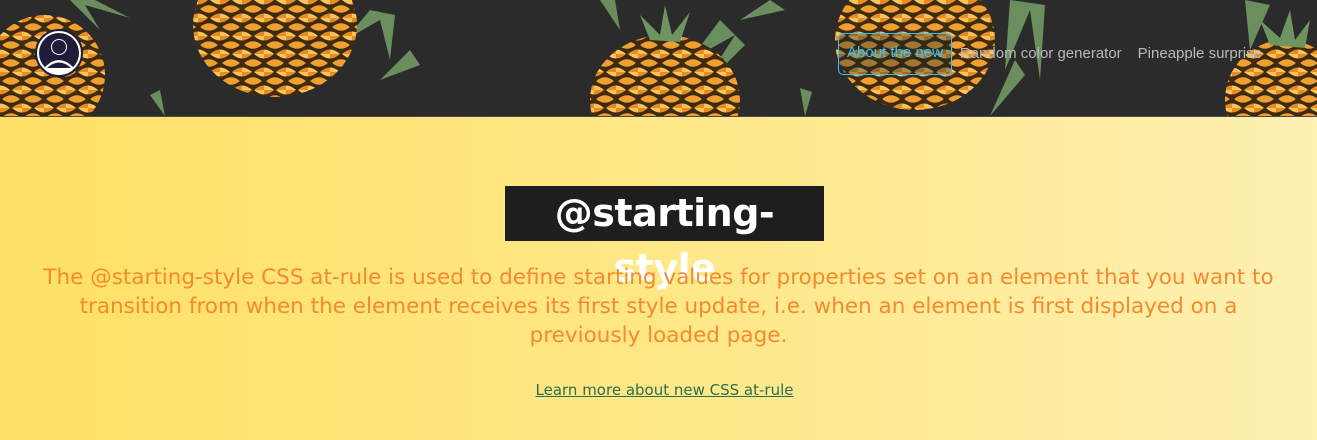 The width and height of the screenshot is (1317, 440). Describe the element at coordinates (1041, 54) in the screenshot. I see `nav-random-color-generator: Random color generator` at that location.